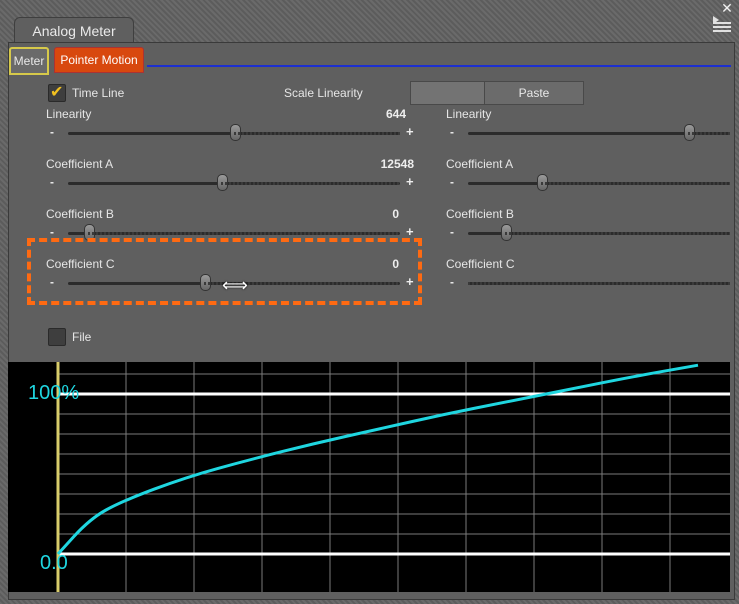 The width and height of the screenshot is (739, 604). What do you see at coordinates (235, 285) in the screenshot?
I see `resize-cursor-icon: ⟺` at bounding box center [235, 285].